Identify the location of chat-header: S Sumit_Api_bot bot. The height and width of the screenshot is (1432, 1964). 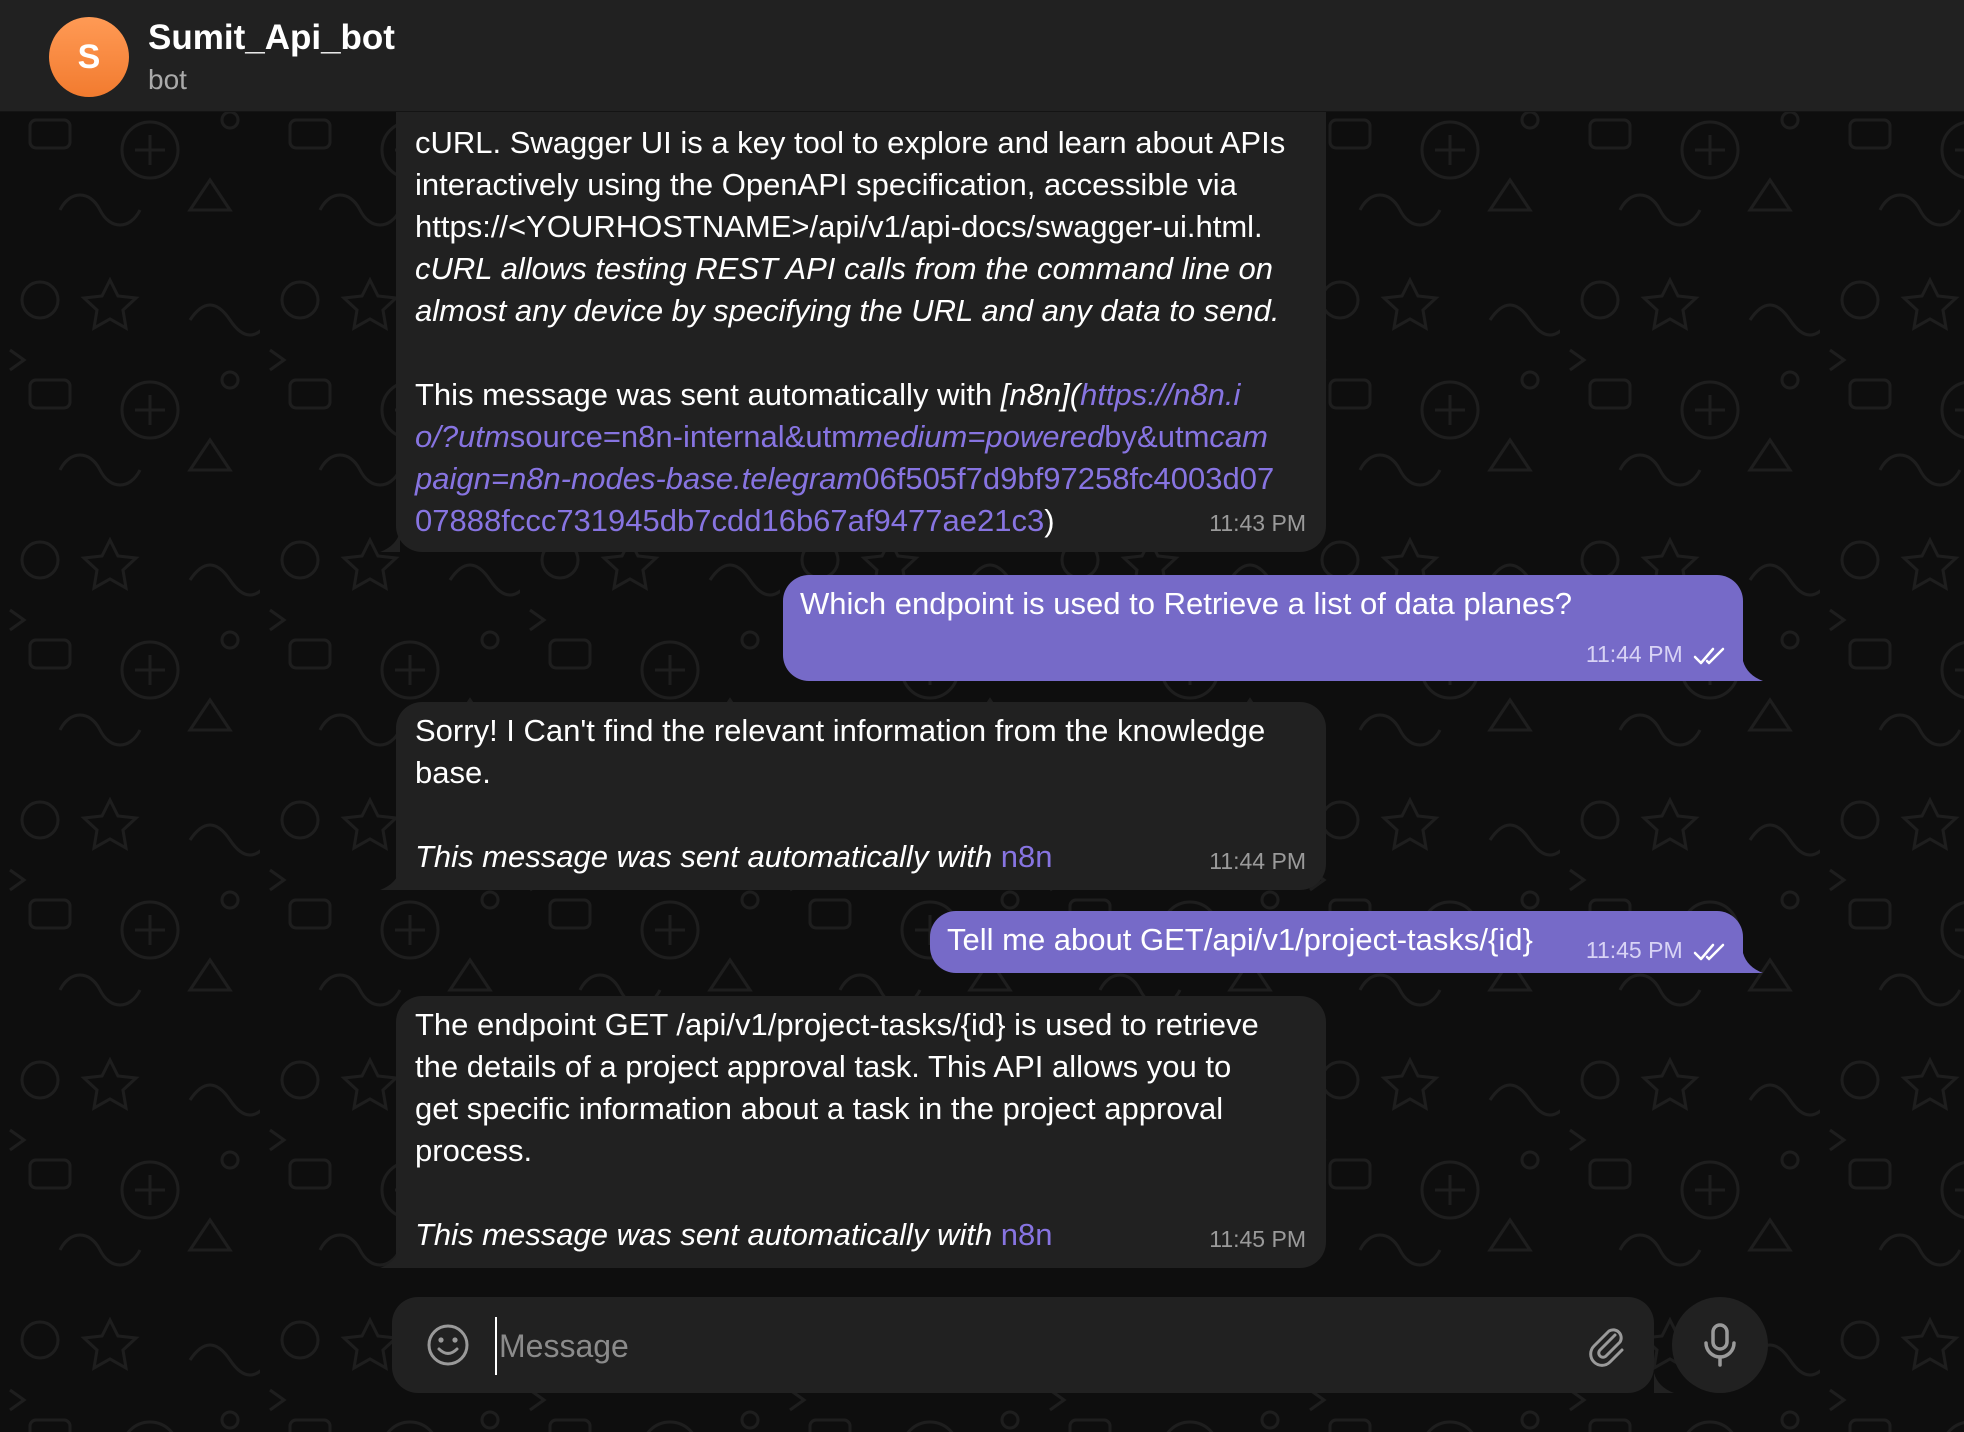
(982, 56).